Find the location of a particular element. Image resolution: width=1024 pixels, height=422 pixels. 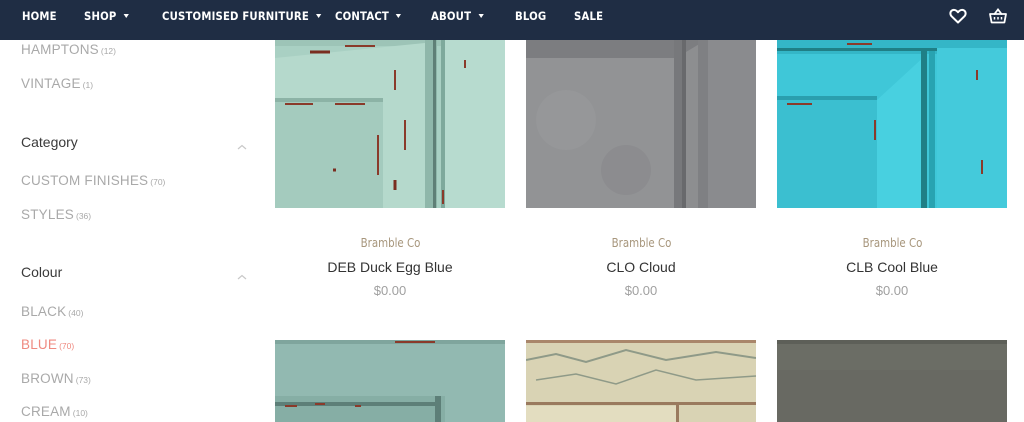

nav-sale: SALE is located at coordinates (588, 17).